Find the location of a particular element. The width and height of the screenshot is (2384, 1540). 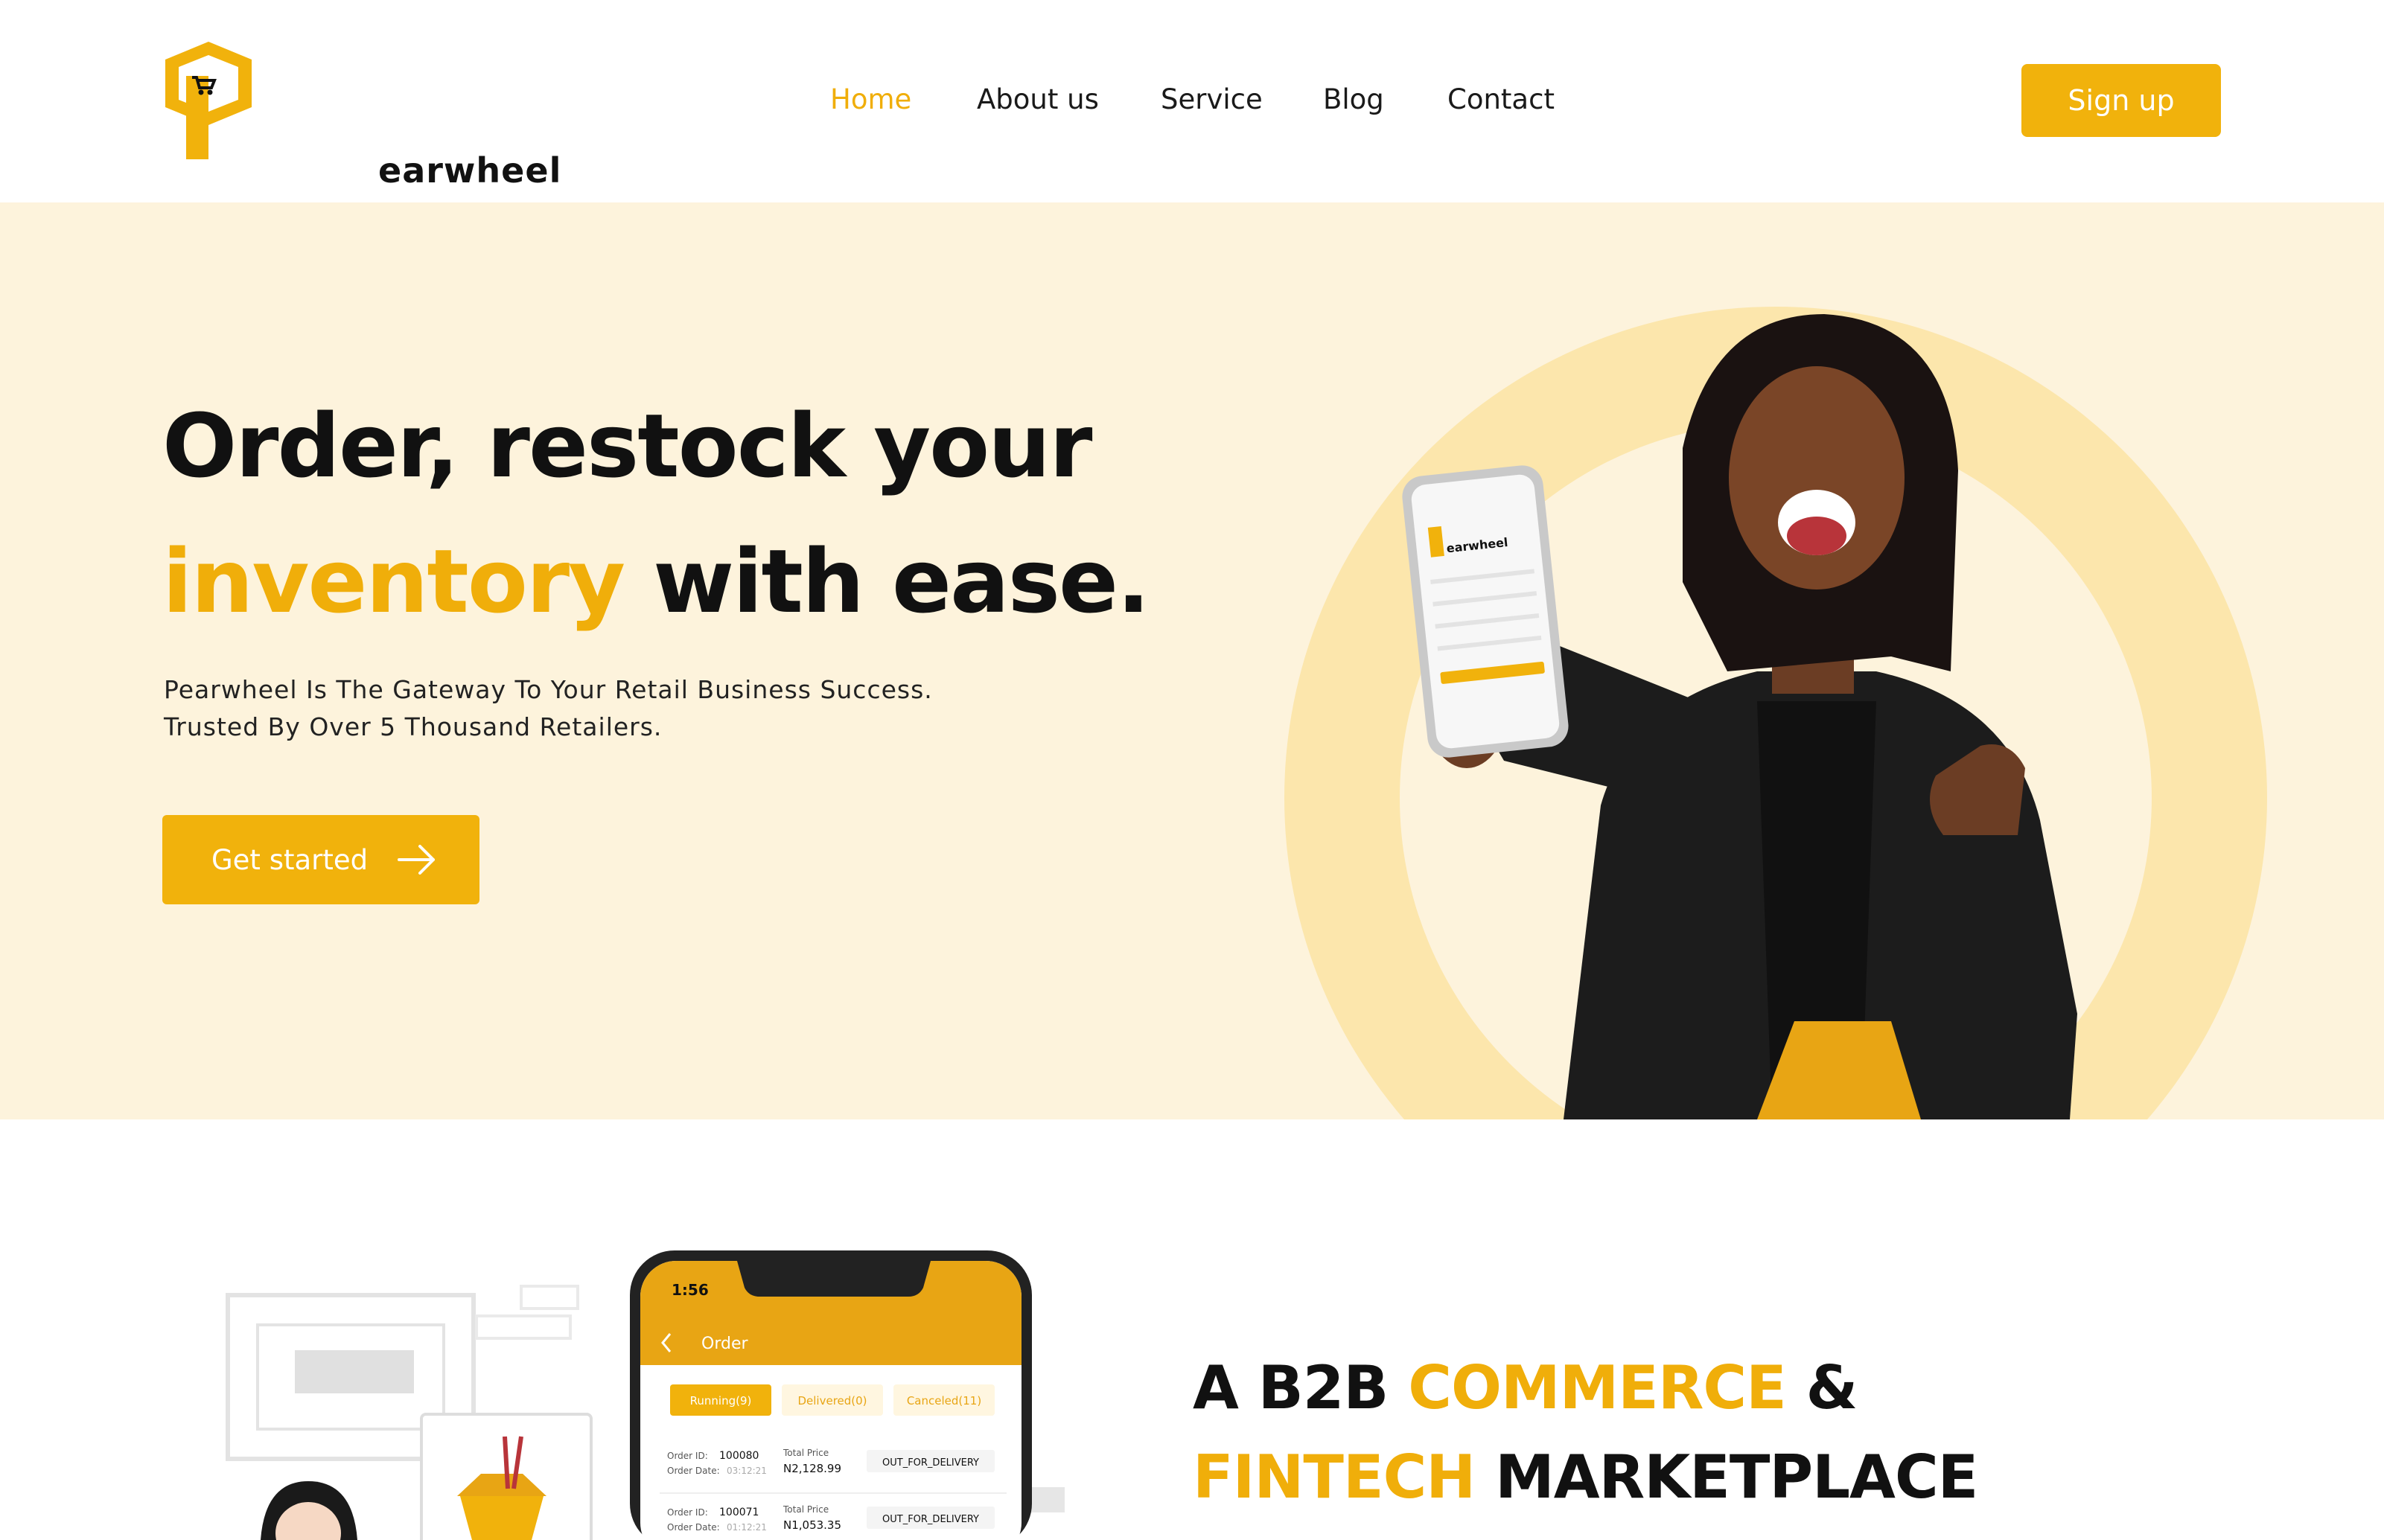

hero-subtitle-line2: Trusted By Over 5 Thousand Retailers. is located at coordinates (414, 726).